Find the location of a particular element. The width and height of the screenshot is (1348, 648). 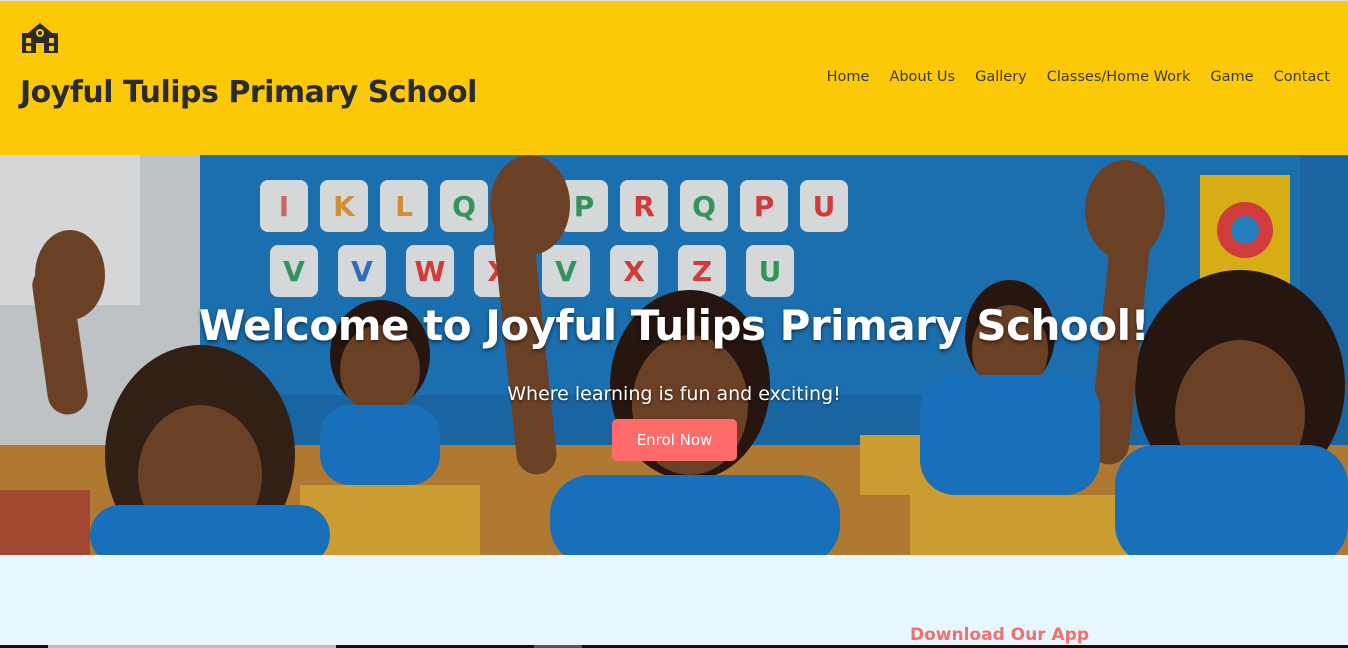

app-download-section: Download Our App is located at coordinates (674, 601).